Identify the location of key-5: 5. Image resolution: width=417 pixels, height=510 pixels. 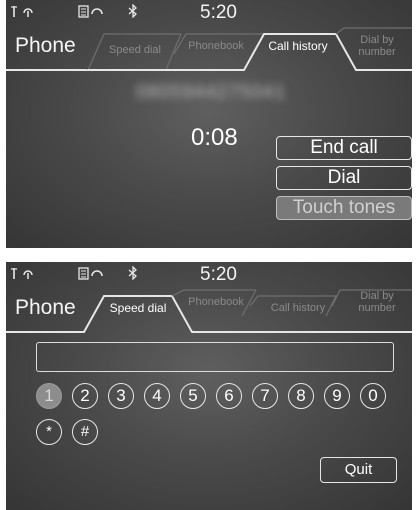
(193, 396).